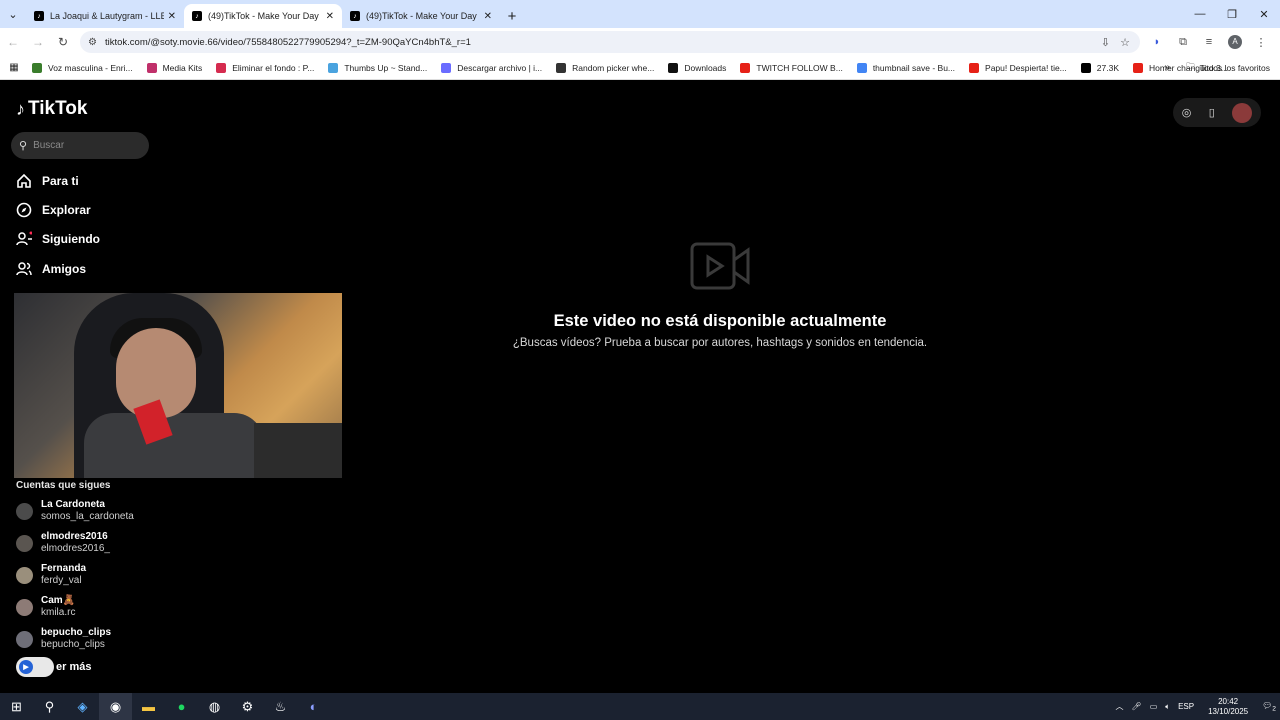 Image resolution: width=1280 pixels, height=720 pixels. I want to click on bookmark-star-icon: ☆, so click(1125, 42).